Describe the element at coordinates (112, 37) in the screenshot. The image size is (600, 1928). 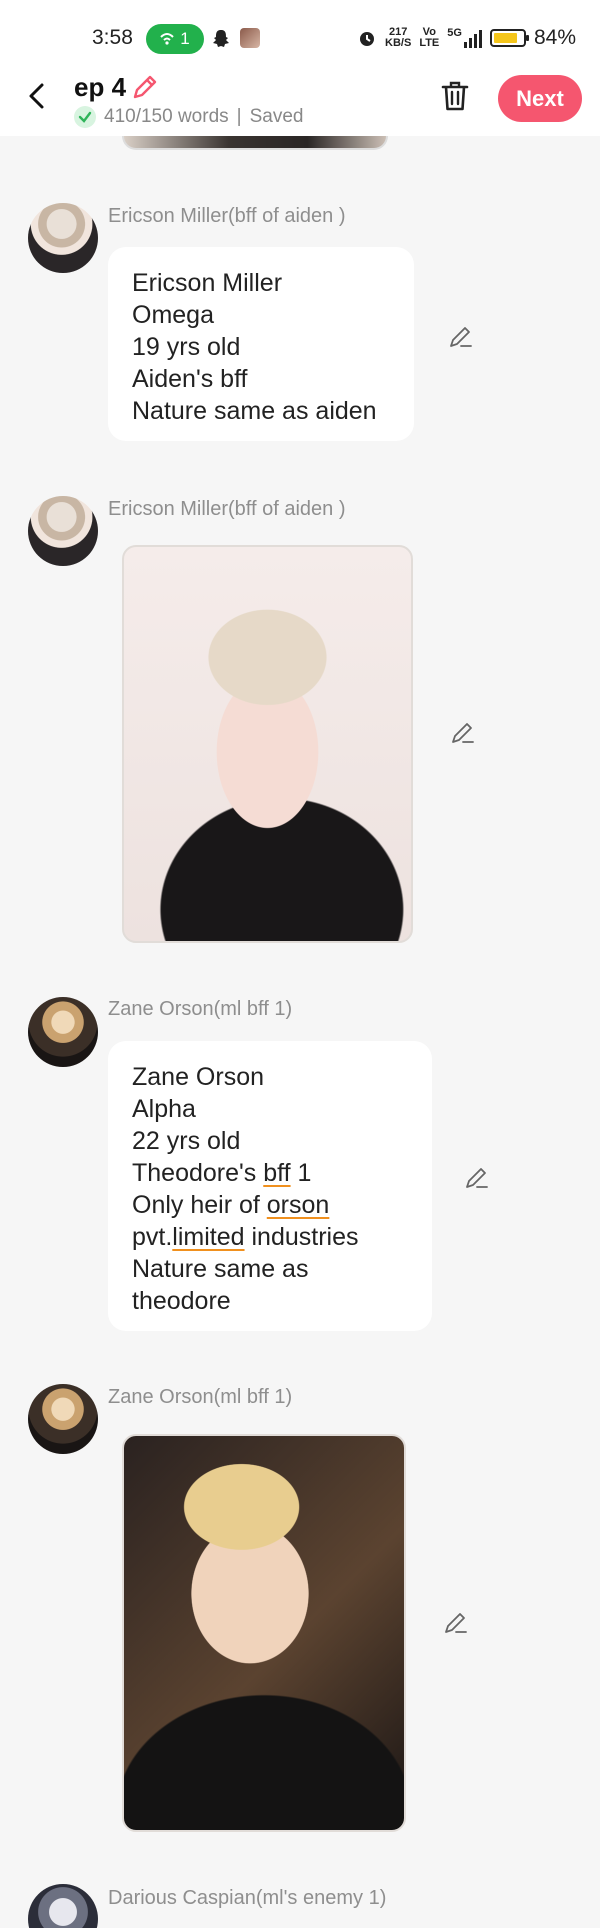
I see `status-time: 3:58` at that location.